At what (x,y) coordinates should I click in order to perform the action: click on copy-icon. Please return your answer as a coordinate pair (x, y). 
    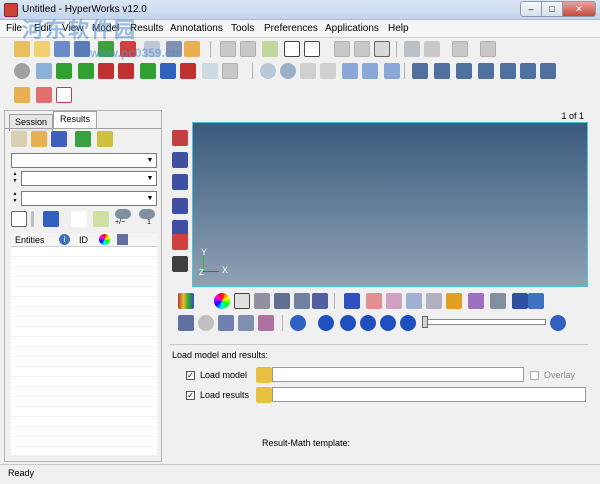
    Looking at the image, I should click on (432, 49).